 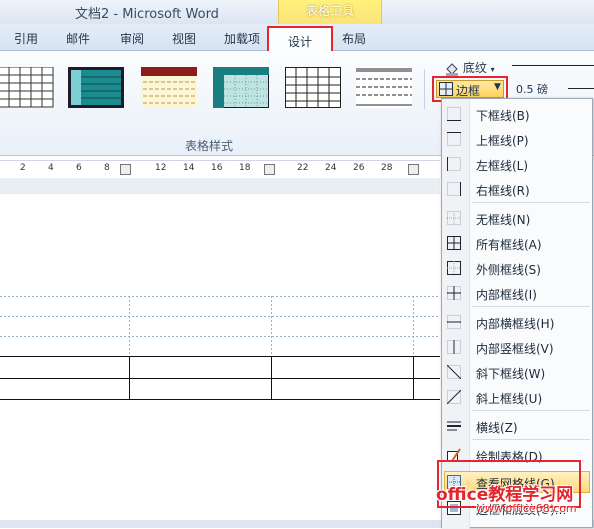 What do you see at coordinates (454, 268) in the screenshot?
I see `border-outside-icon` at bounding box center [454, 268].